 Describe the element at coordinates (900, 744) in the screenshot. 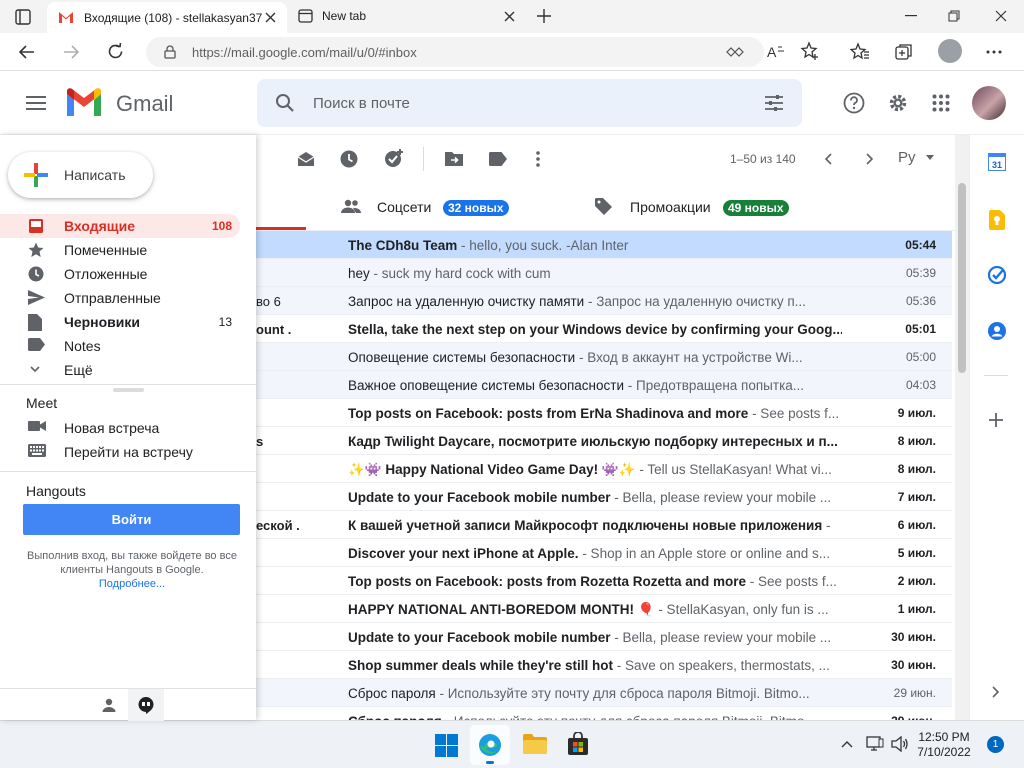

I see `volume-icon` at that location.